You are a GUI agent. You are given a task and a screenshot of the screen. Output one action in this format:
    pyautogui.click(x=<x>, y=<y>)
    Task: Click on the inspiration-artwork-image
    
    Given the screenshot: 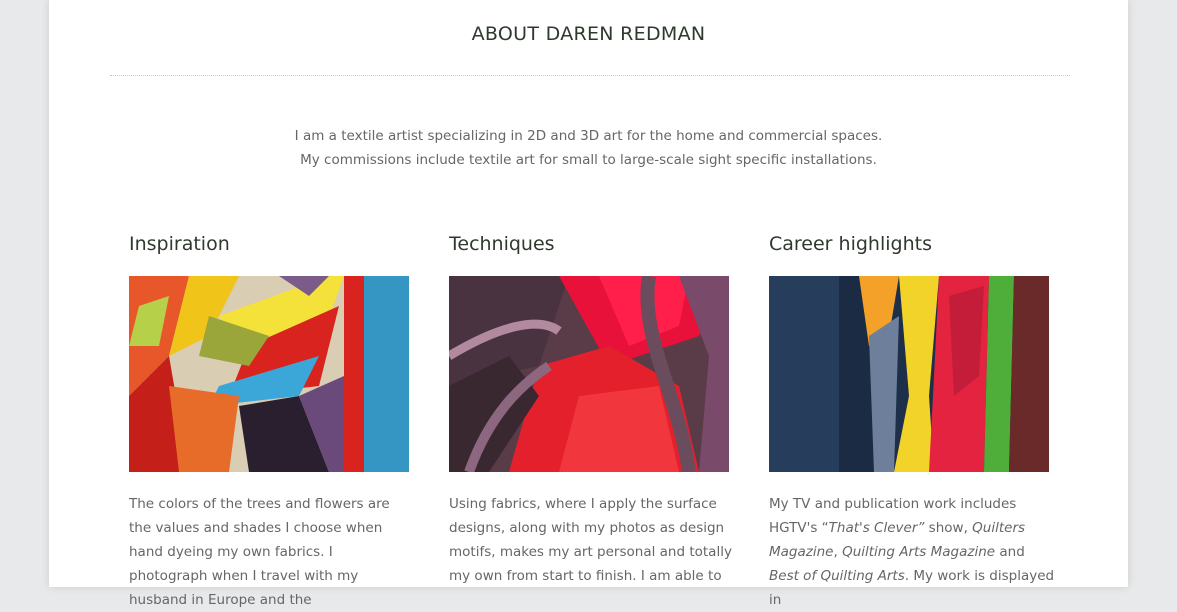 What is the action you would take?
    pyautogui.click(x=269, y=374)
    